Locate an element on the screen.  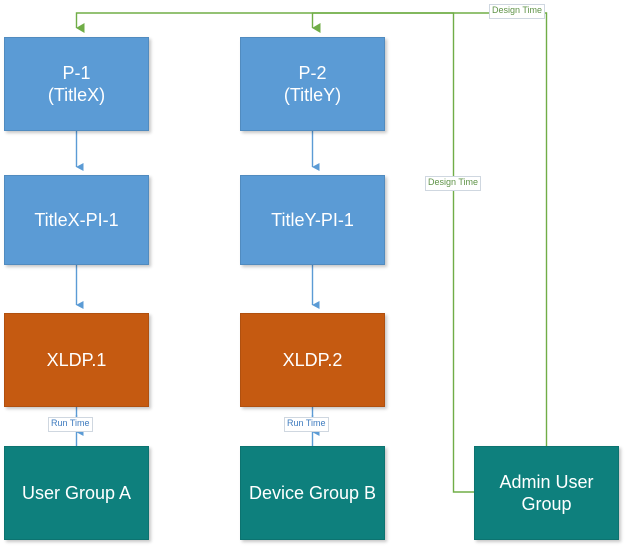
node-admin-user-group: Admin User Group is located at coordinates (546, 493).